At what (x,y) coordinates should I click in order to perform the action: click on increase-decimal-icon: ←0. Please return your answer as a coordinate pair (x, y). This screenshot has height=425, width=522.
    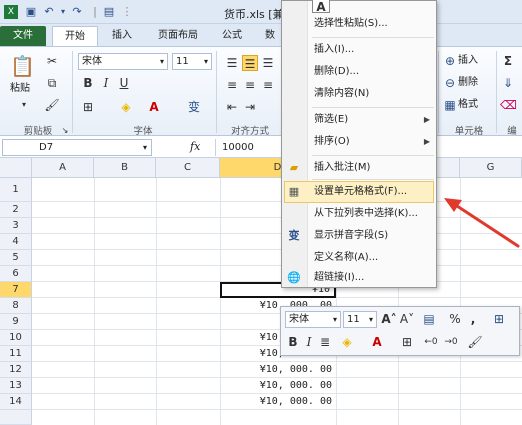
    Looking at the image, I should click on (431, 342).